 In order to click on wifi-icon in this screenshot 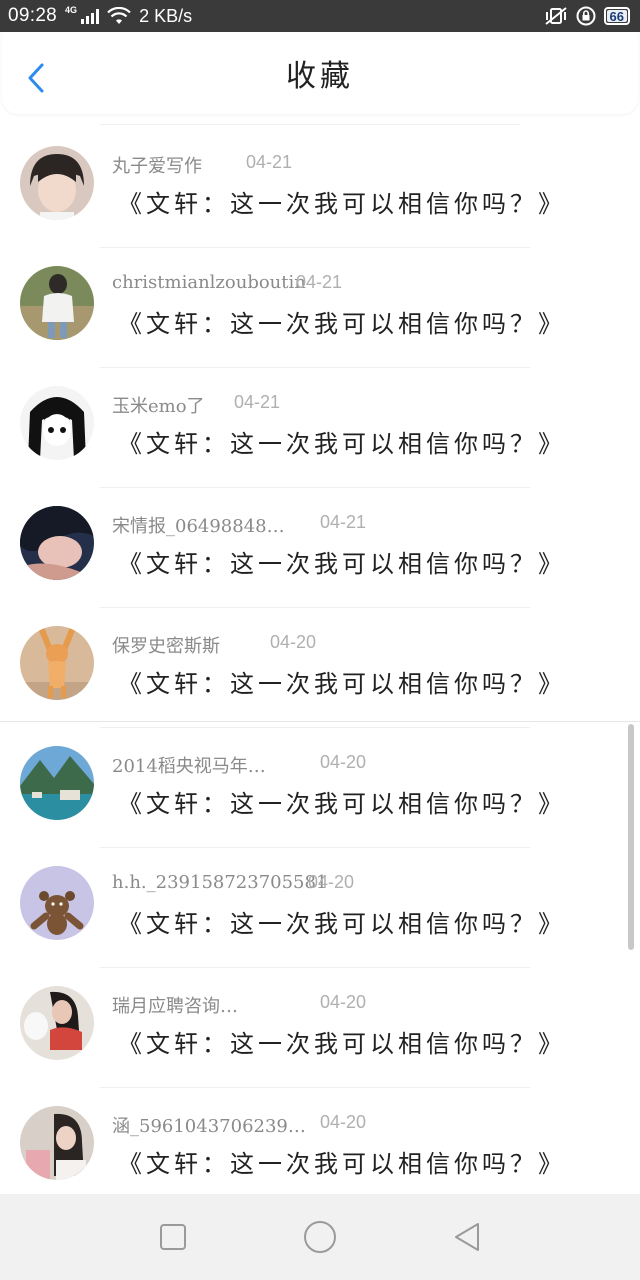, I will do `click(119, 16)`.